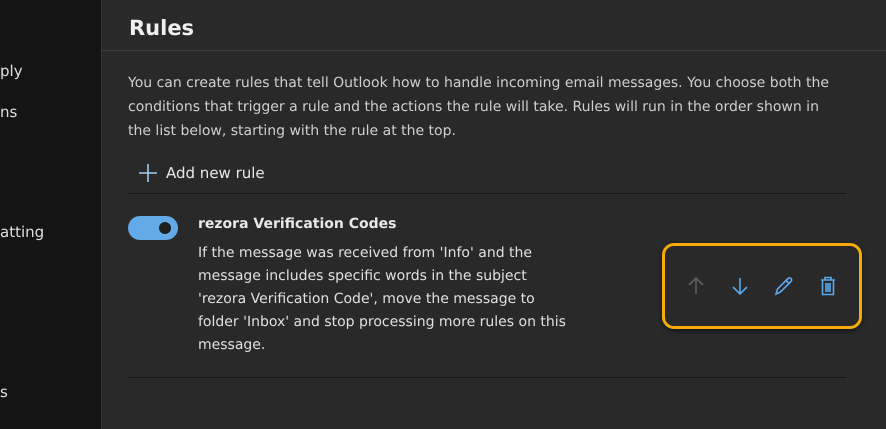  What do you see at coordinates (50, 71) in the screenshot?
I see `sidebar-item: ply` at bounding box center [50, 71].